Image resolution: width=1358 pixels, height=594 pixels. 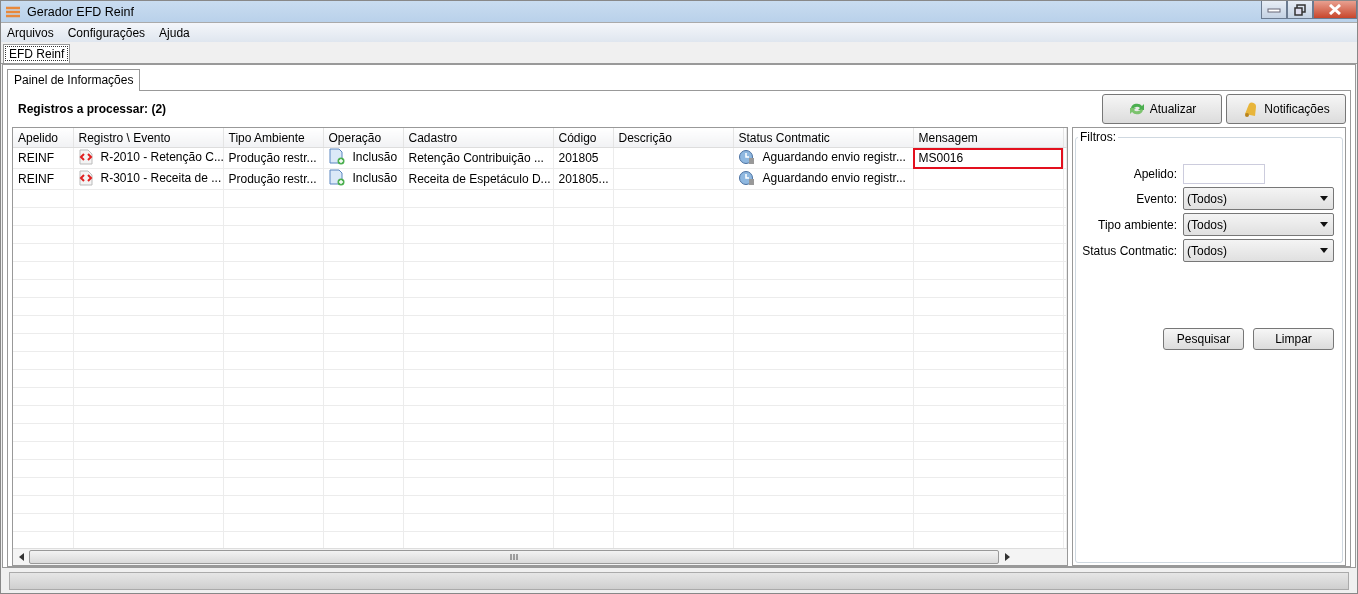 I want to click on minimize-button, so click(x=1274, y=10).